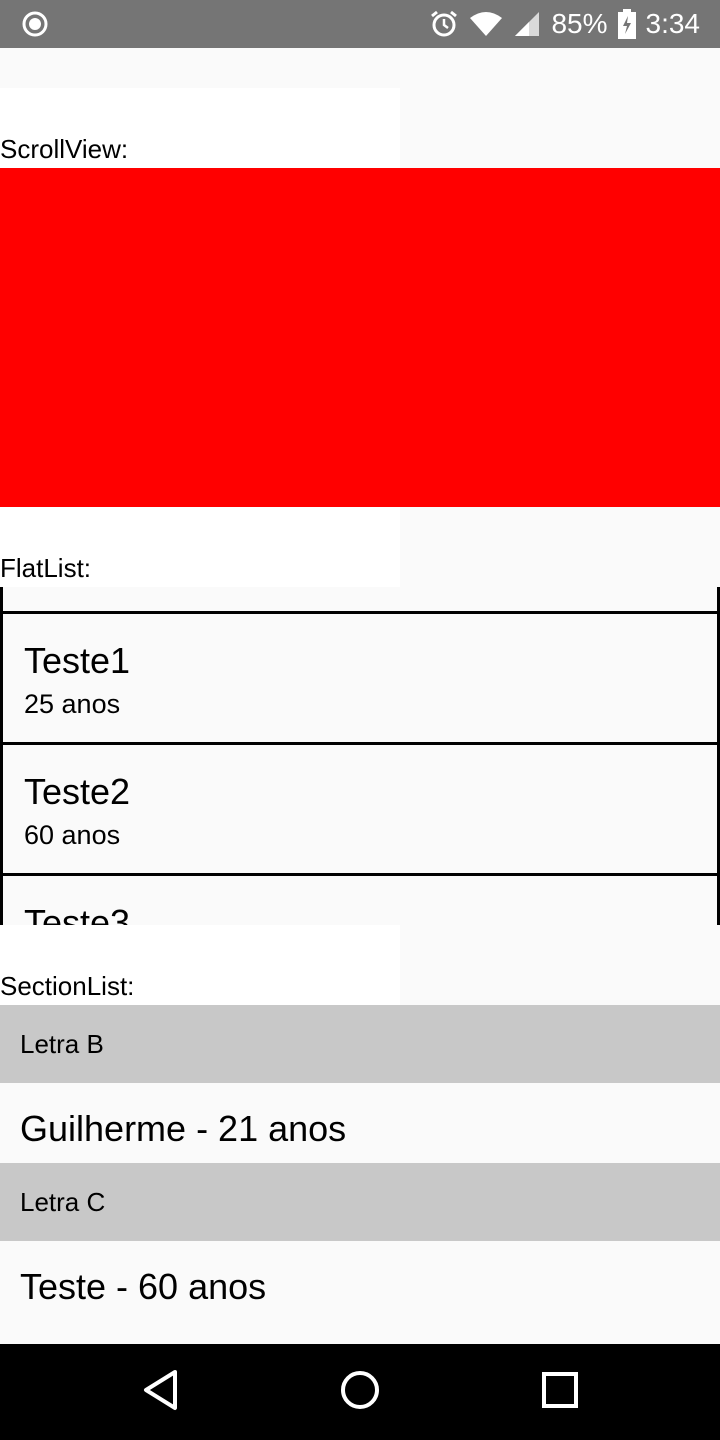  What do you see at coordinates (62, 1044) in the screenshot?
I see `section-header-title: Letra B` at bounding box center [62, 1044].